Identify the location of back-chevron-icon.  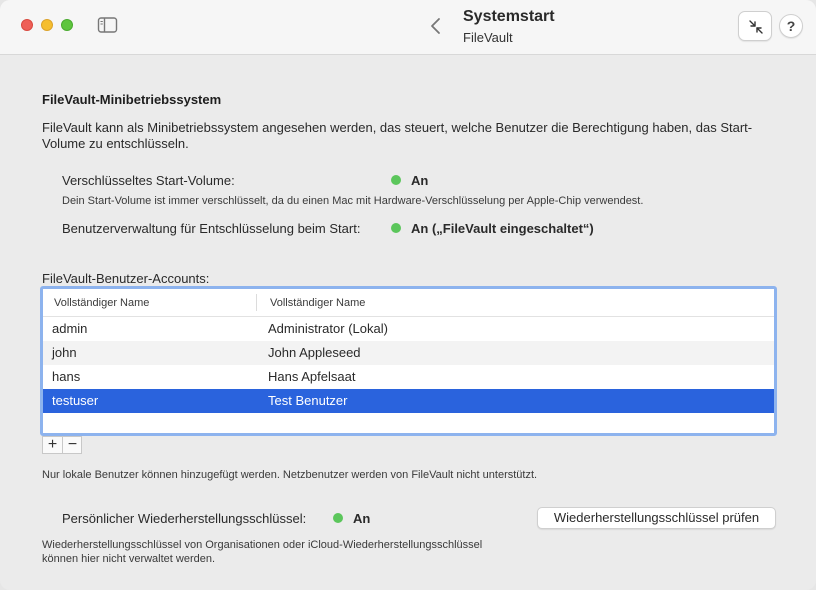
(436, 26).